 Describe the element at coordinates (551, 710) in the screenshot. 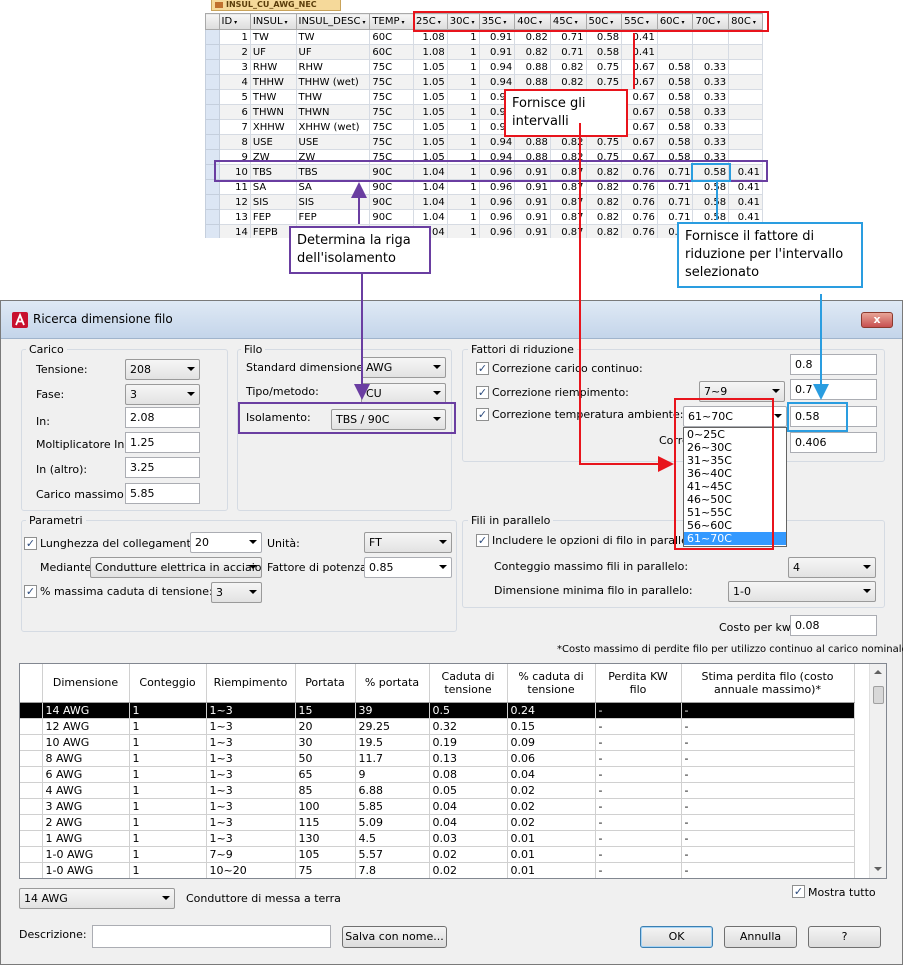

I see `grid-cell: 0.24` at that location.